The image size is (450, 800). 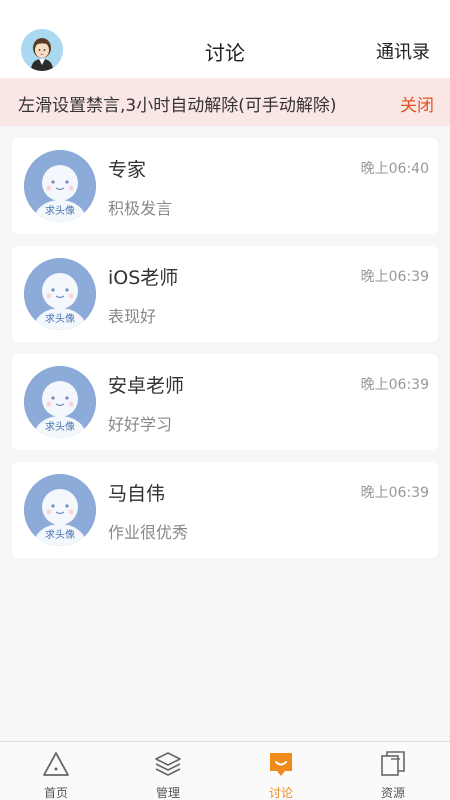 What do you see at coordinates (393, 763) in the screenshot?
I see `documents-icon` at bounding box center [393, 763].